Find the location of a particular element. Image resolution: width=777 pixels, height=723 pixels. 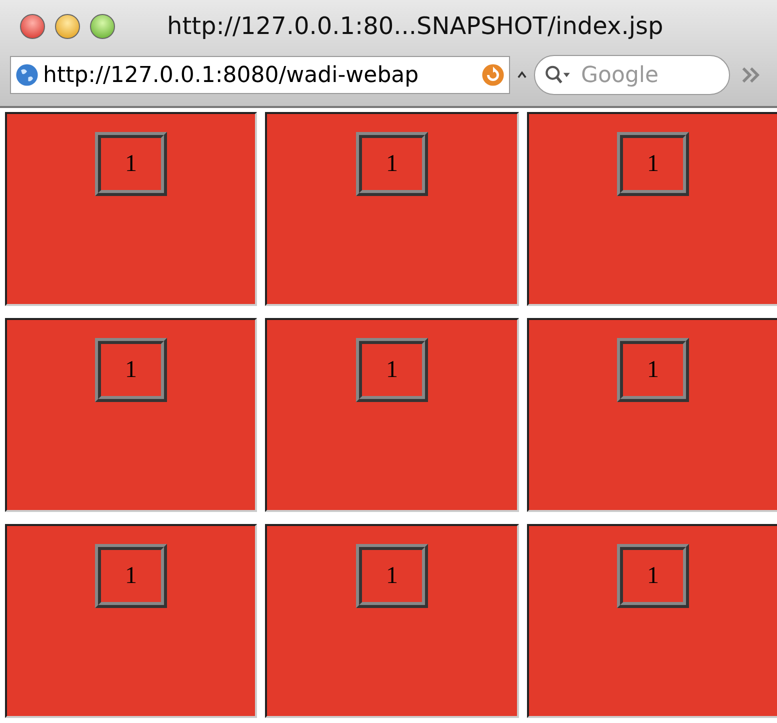

search-field: Google is located at coordinates (632, 75).